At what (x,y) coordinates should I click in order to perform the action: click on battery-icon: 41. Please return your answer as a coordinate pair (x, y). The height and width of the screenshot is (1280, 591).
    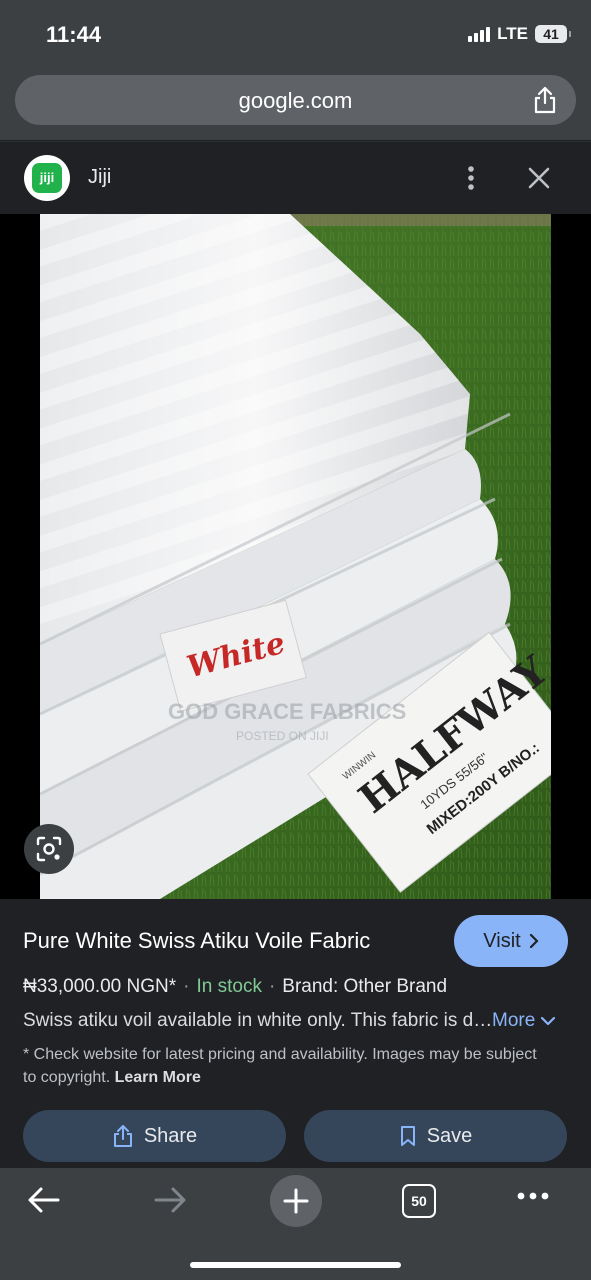
    Looking at the image, I should click on (553, 34).